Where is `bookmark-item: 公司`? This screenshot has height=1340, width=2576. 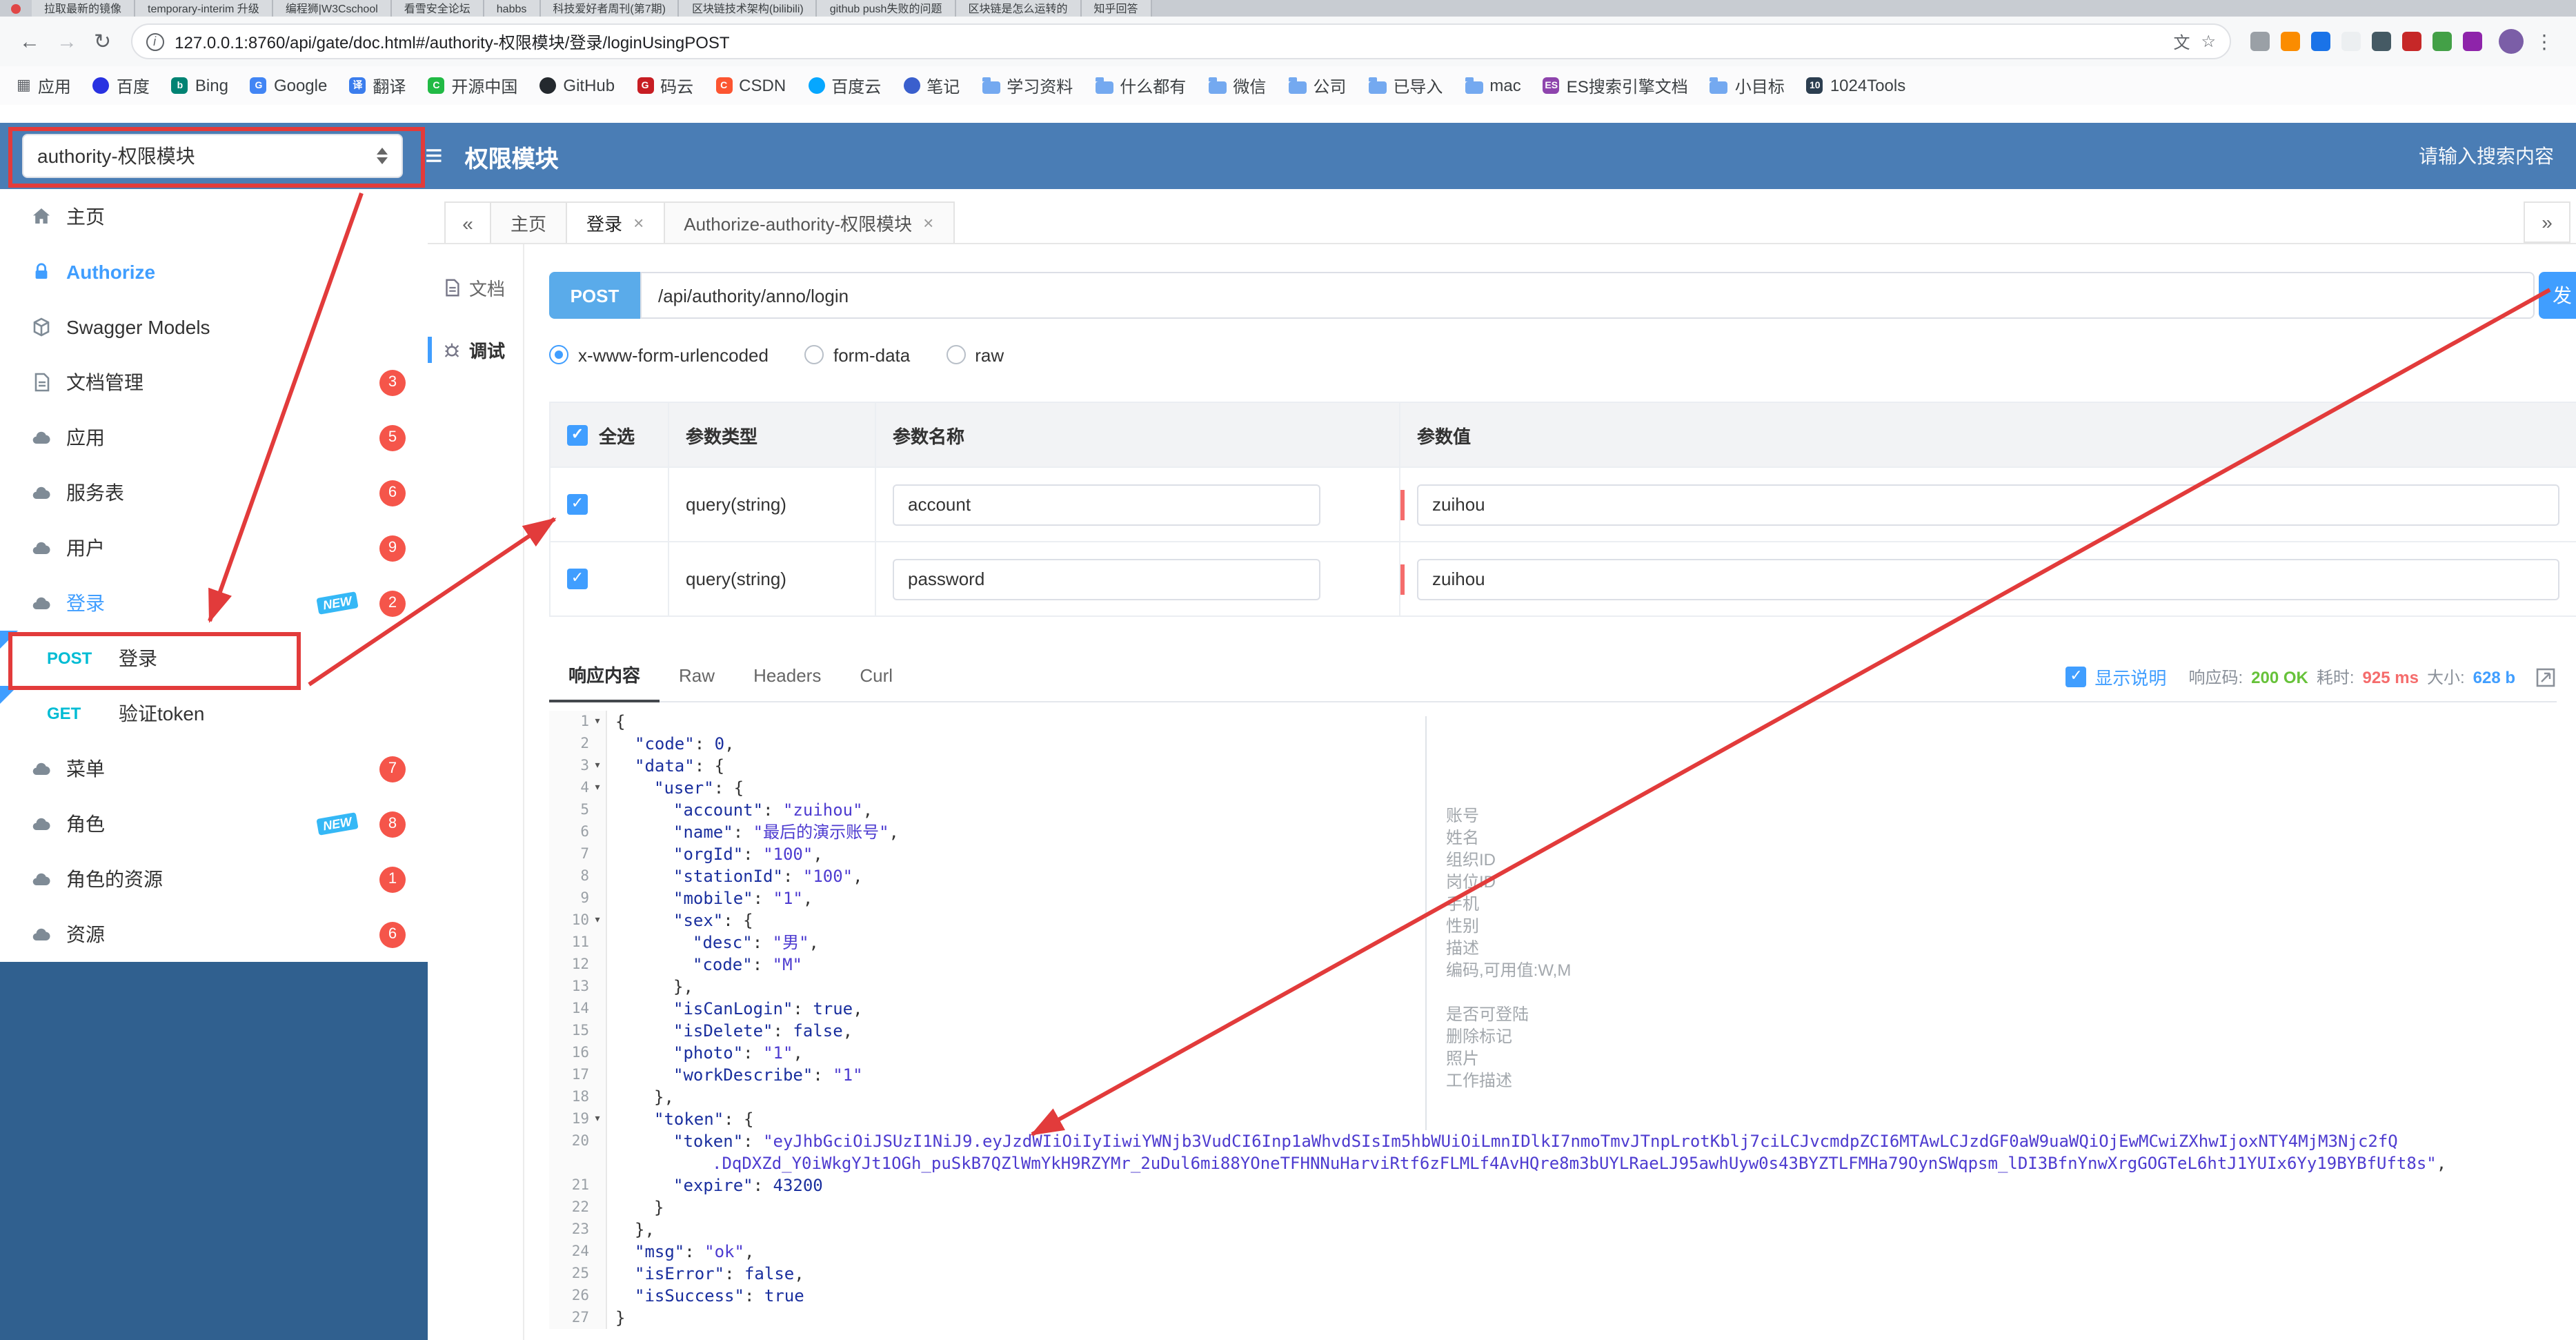
bookmark-item: 公司 is located at coordinates (1317, 85).